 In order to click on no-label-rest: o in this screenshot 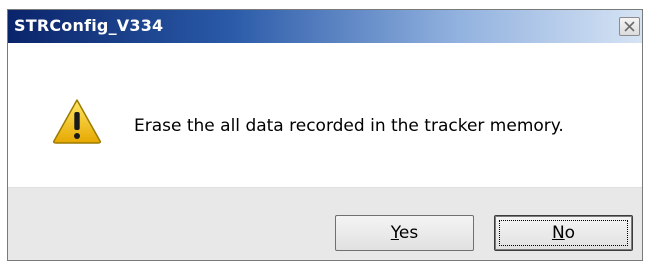, I will do `click(570, 233)`.